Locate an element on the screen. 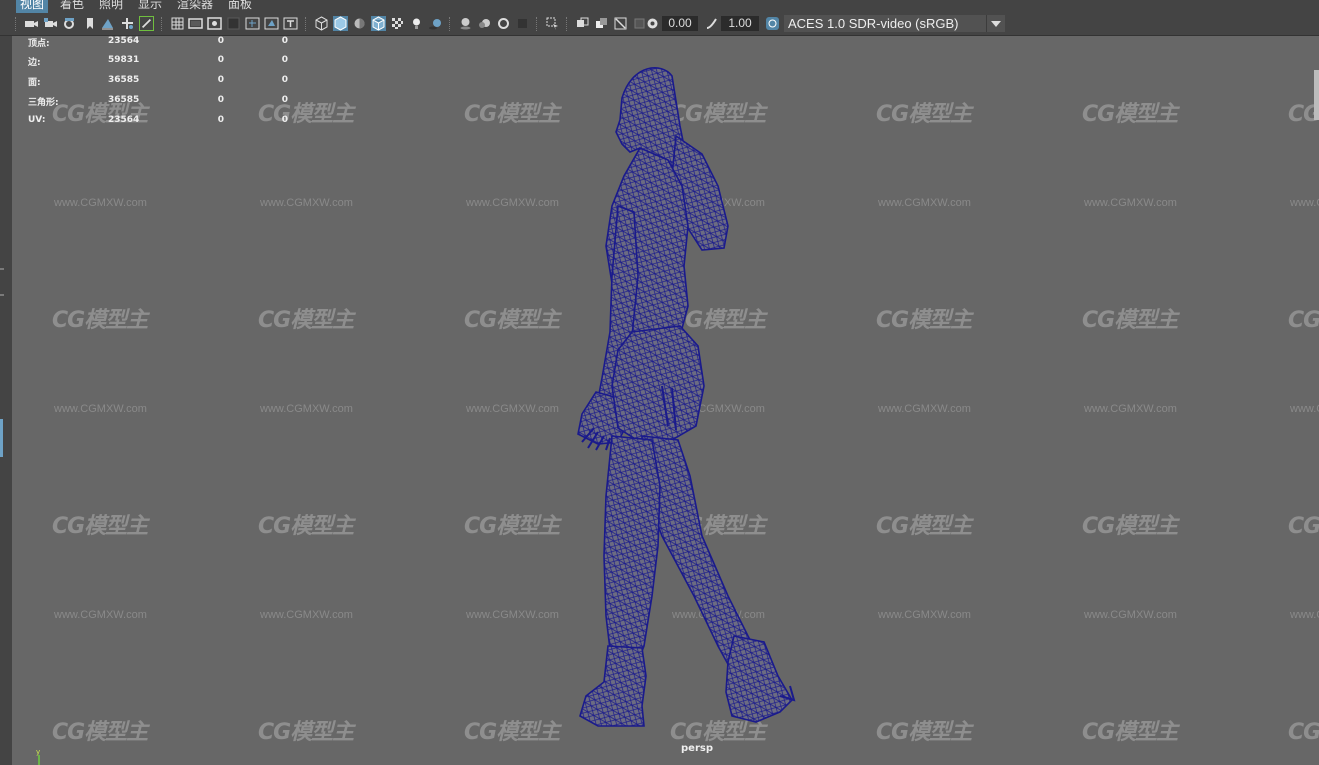 This screenshot has width=1319, height=765. camera-attributes-icon is located at coordinates (69, 23).